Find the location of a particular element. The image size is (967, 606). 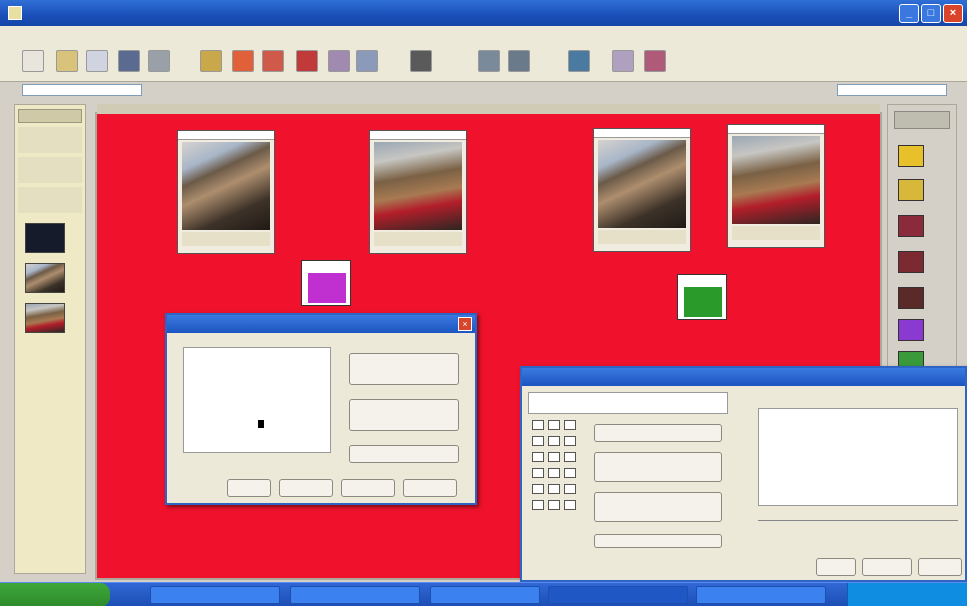

address-bar is located at coordinates (483, 90).